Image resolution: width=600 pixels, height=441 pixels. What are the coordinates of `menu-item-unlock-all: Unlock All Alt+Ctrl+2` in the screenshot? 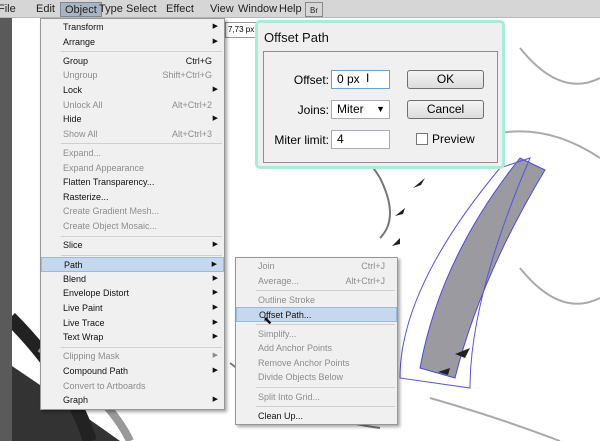 It's located at (132, 105).